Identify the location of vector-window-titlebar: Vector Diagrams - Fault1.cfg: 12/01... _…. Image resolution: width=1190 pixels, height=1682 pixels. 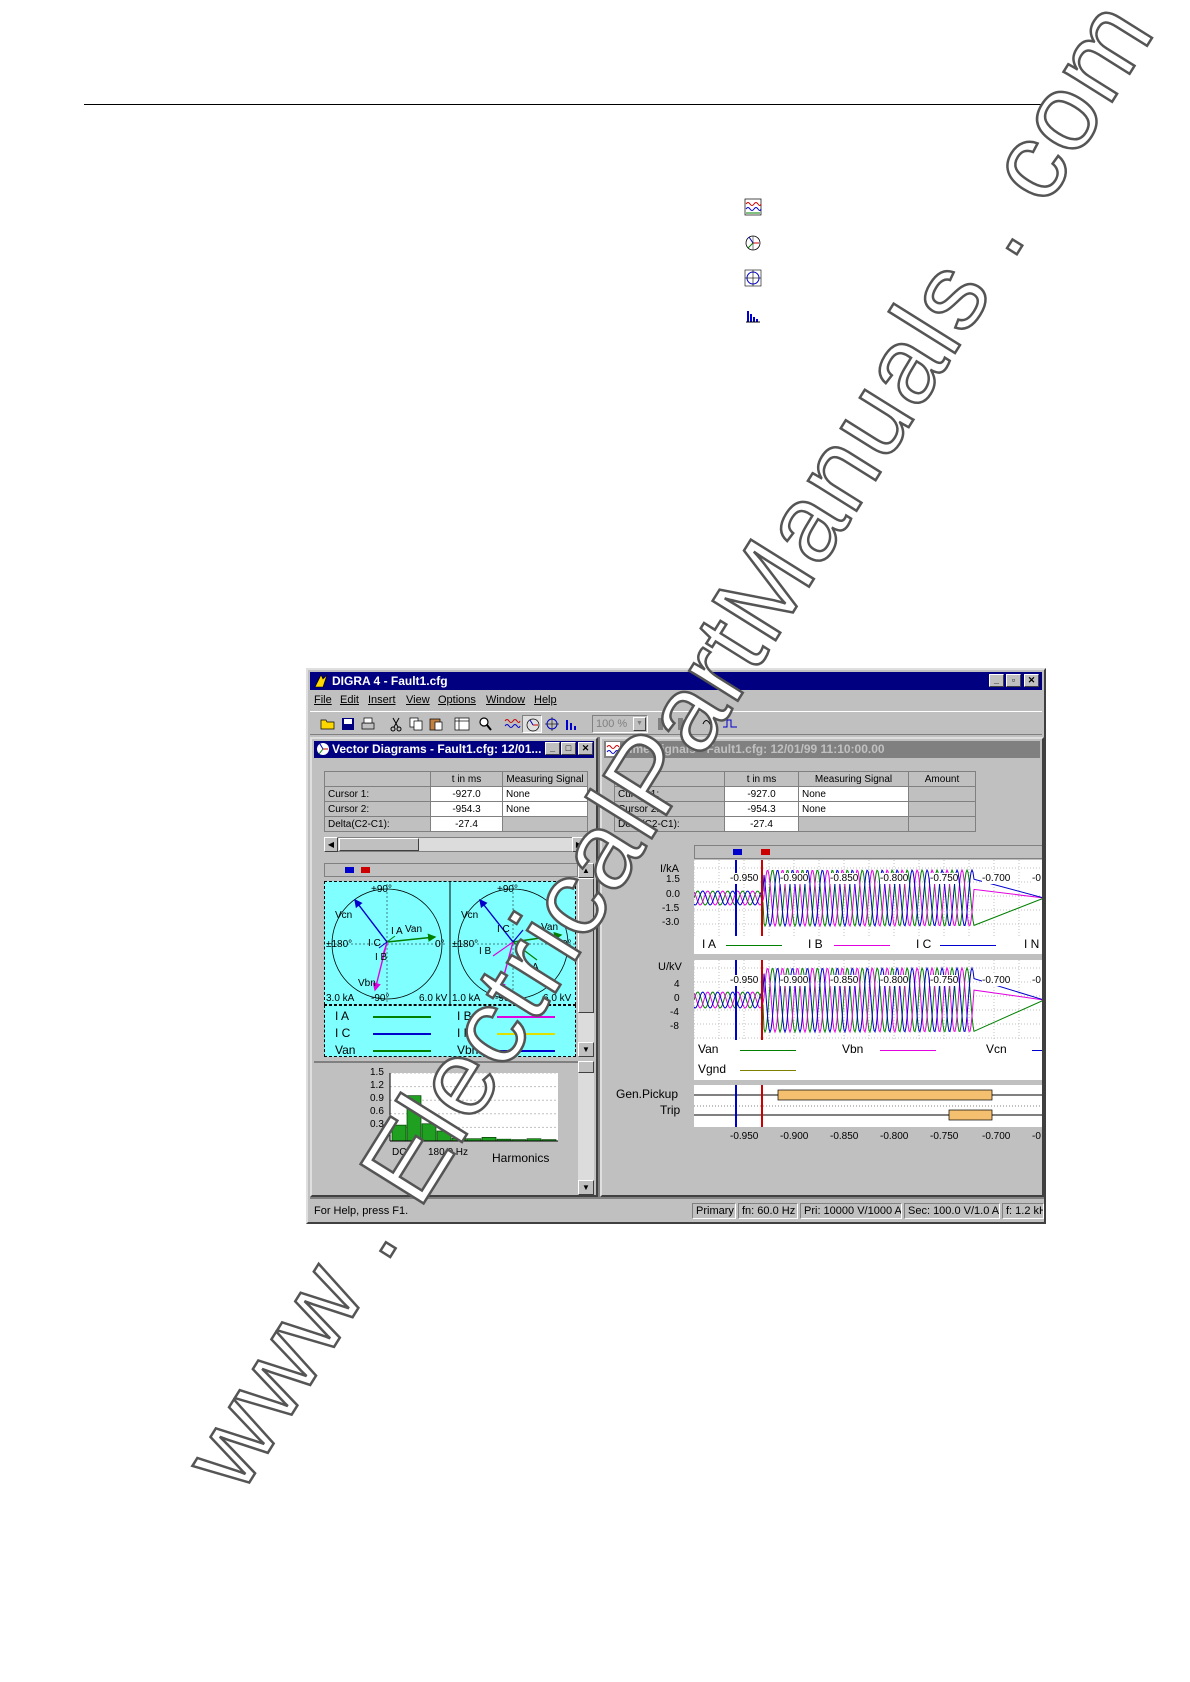
(454, 749).